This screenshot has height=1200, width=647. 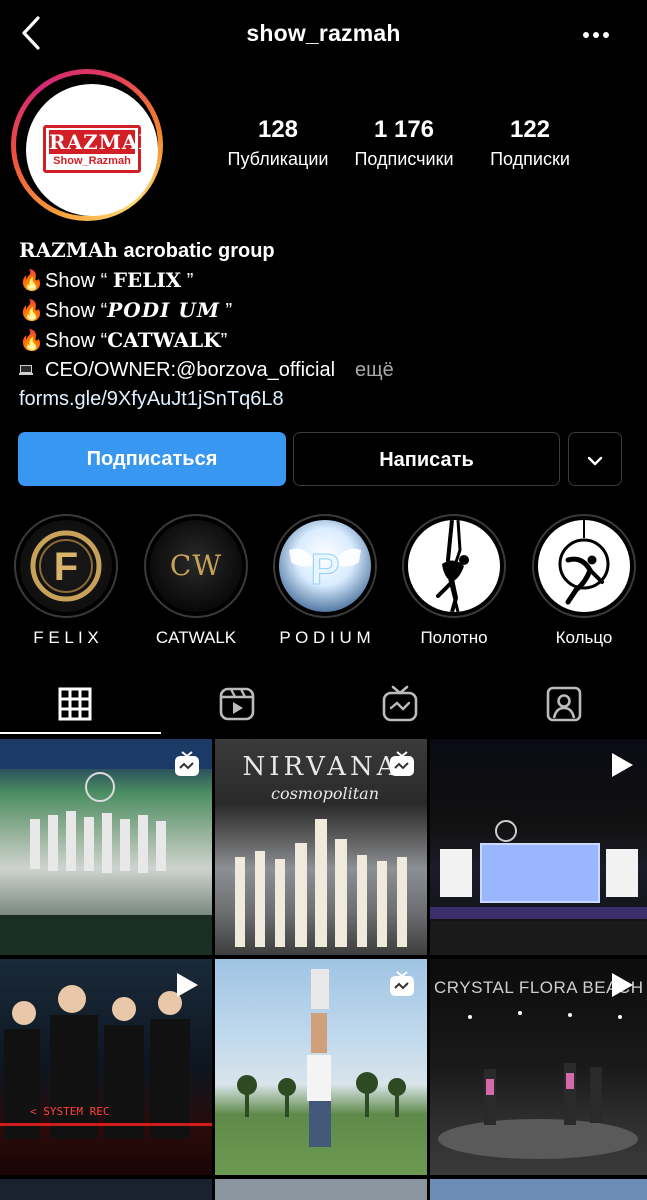 I want to click on bio-name: RAZMAh acrobatic group, so click(x=147, y=250).